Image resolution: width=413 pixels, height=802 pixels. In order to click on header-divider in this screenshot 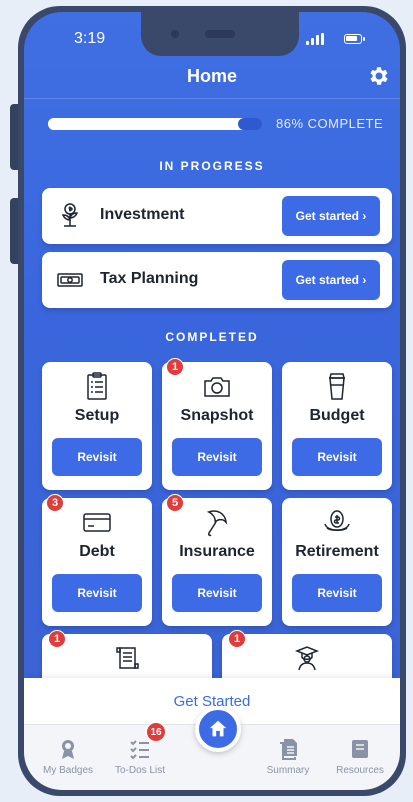, I will do `click(212, 98)`.